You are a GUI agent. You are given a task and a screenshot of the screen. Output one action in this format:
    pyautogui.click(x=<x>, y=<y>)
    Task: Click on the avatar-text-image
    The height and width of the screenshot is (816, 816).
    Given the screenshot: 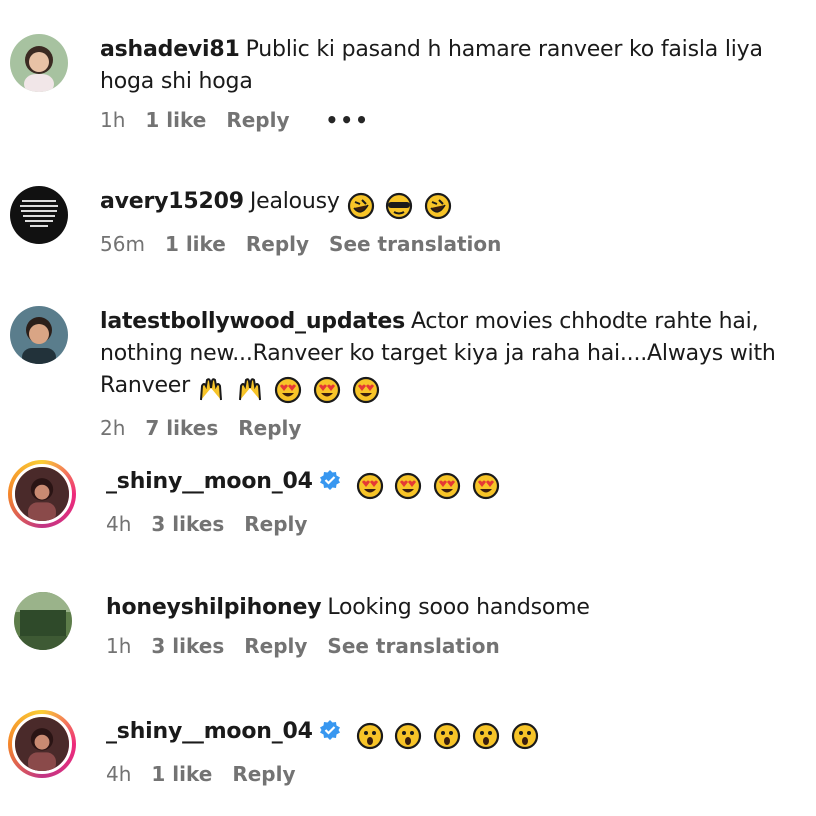 What is the action you would take?
    pyautogui.click(x=39, y=215)
    